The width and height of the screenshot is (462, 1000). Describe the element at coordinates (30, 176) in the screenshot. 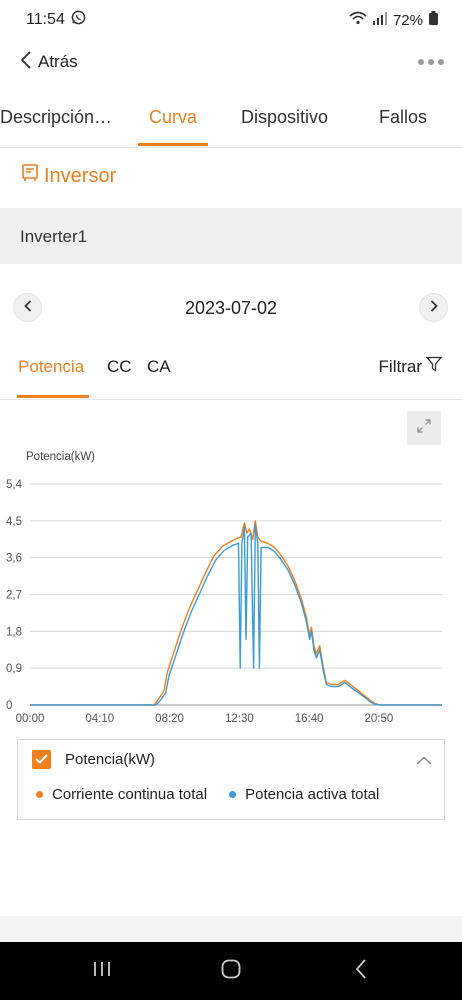

I see `inverter-icon` at that location.